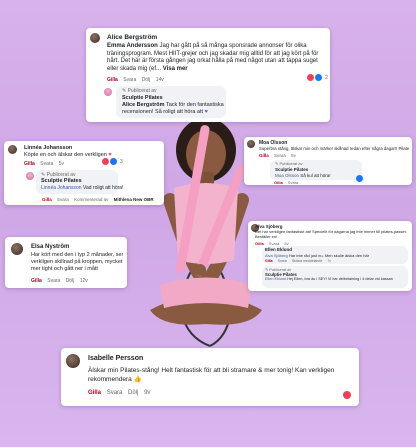 The height and width of the screenshot is (447, 416). What do you see at coordinates (329, 261) in the screenshot?
I see `timestamp: 7v` at bounding box center [329, 261].